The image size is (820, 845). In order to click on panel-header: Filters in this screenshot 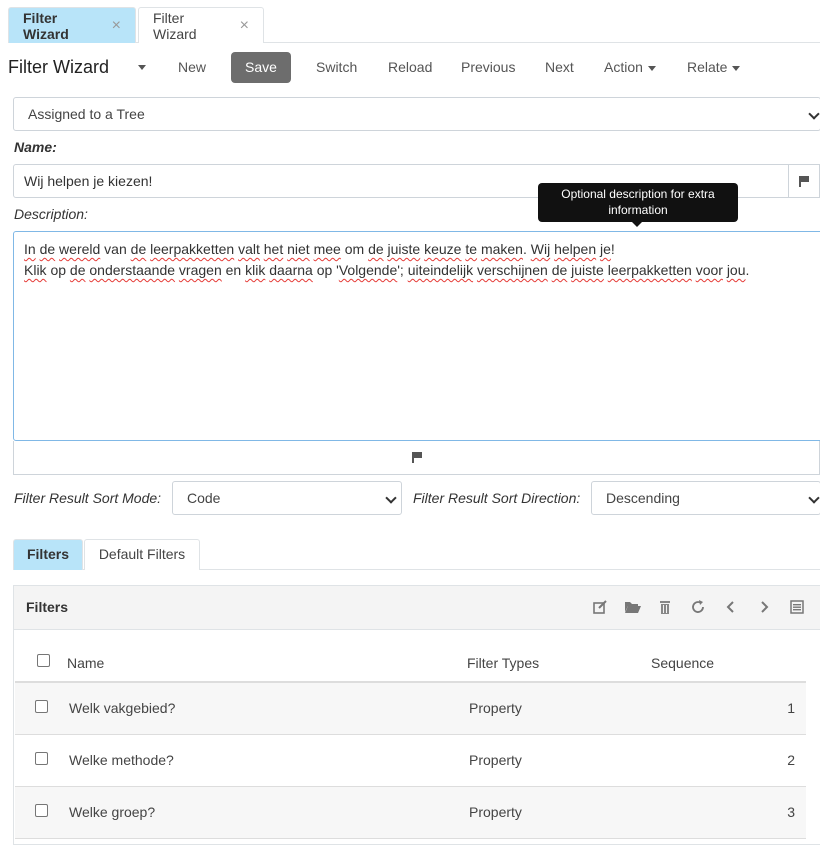, I will do `click(417, 608)`.